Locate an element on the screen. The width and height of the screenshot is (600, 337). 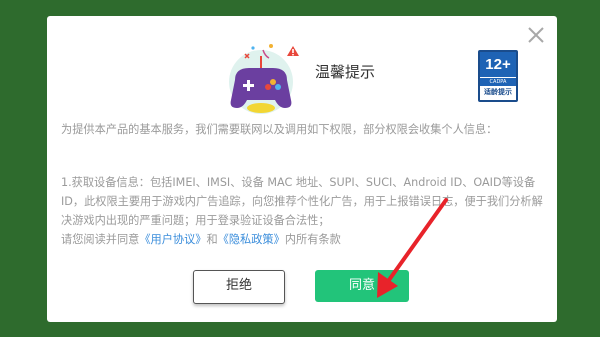
consent-prefix: 请您阅读并同意 is located at coordinates (100, 239).